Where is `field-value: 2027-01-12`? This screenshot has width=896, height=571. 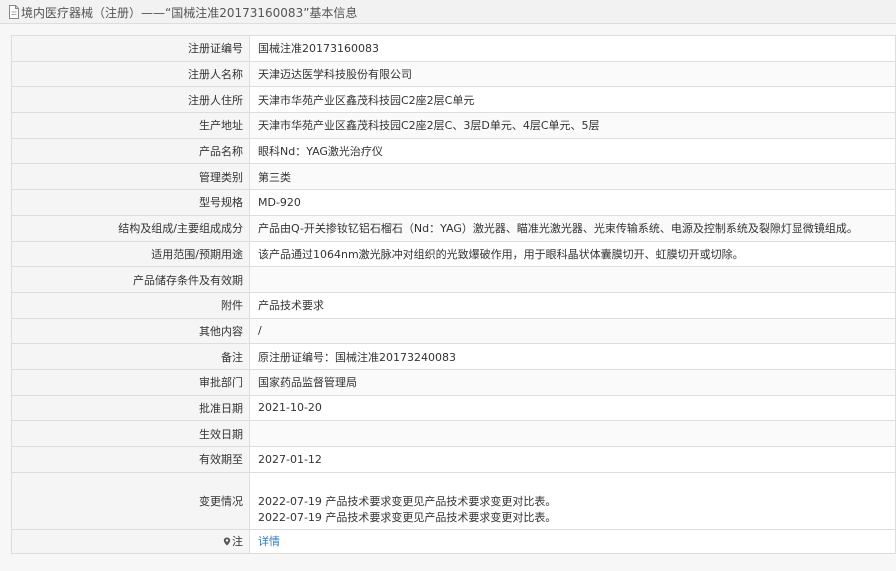 field-value: 2027-01-12 is located at coordinates (572, 459).